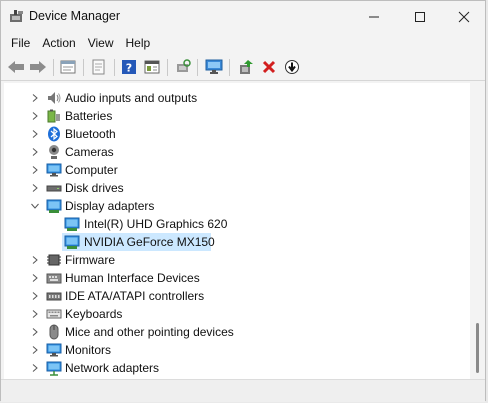 The image size is (488, 403). What do you see at coordinates (243, 390) in the screenshot?
I see `status-bar` at bounding box center [243, 390].